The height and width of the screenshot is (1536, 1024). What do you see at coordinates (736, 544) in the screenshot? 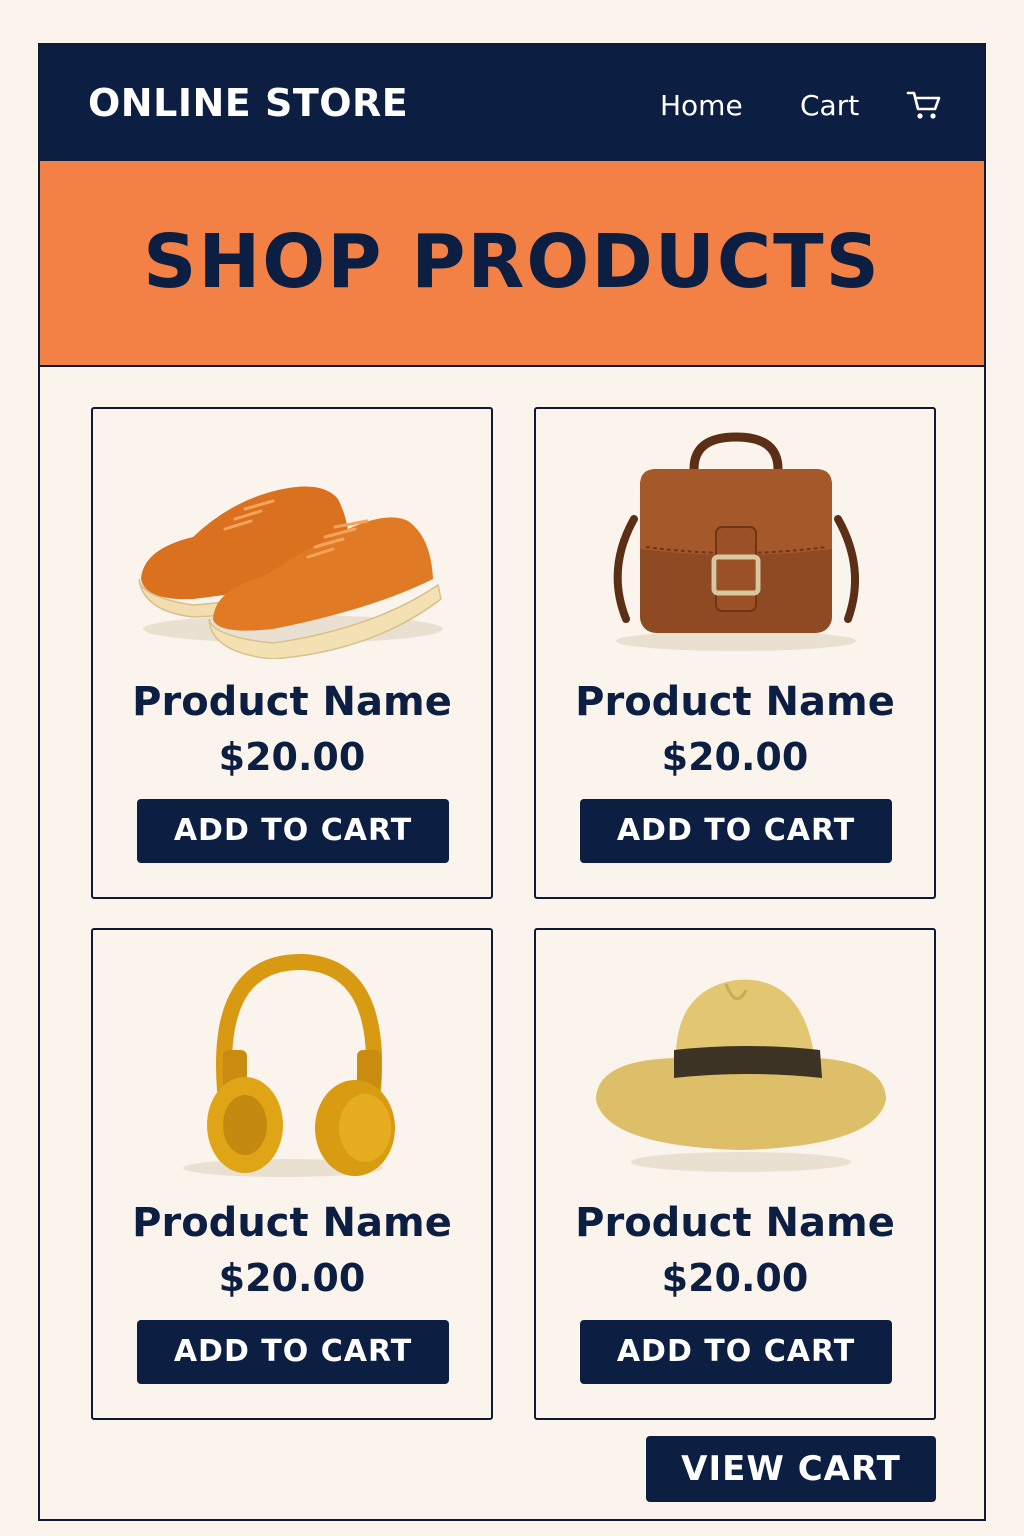
I see `brown-leather-bag-image` at bounding box center [736, 544].